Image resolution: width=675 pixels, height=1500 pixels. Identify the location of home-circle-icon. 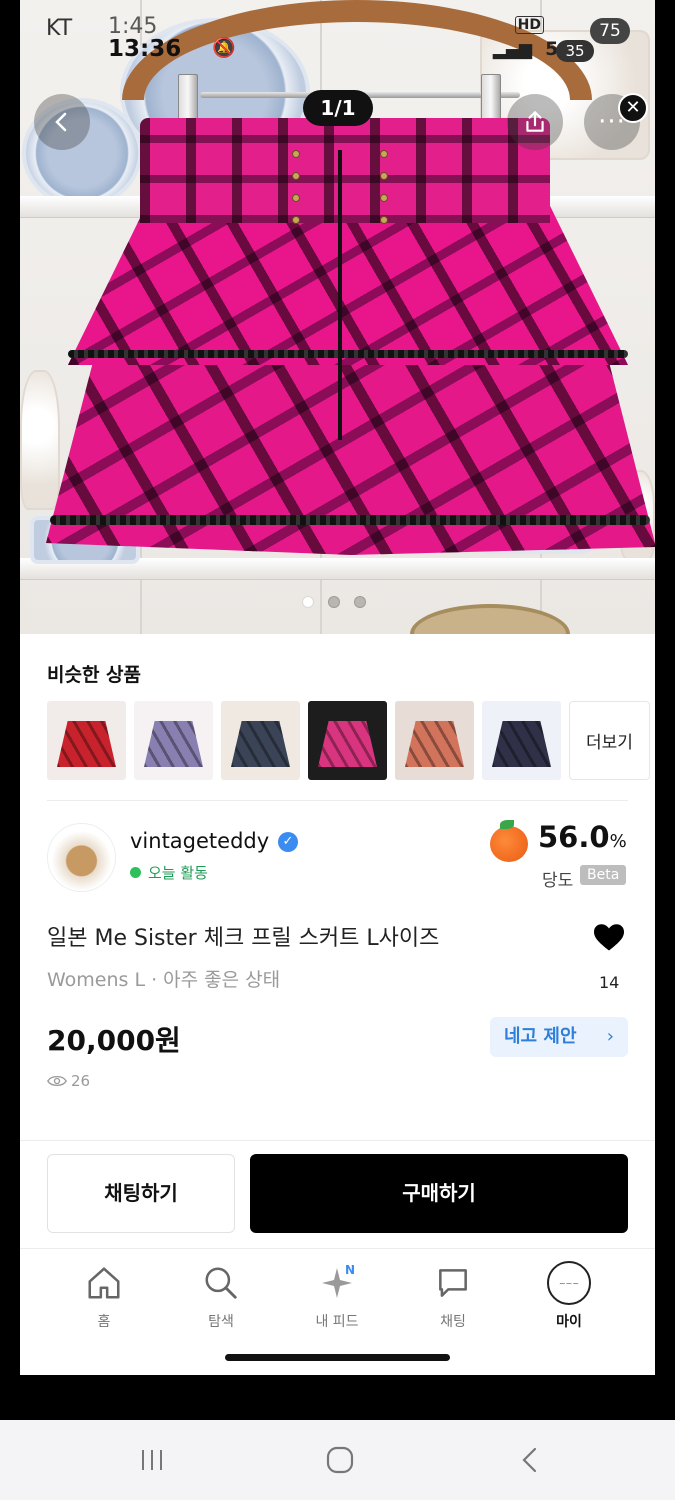
(340, 1460).